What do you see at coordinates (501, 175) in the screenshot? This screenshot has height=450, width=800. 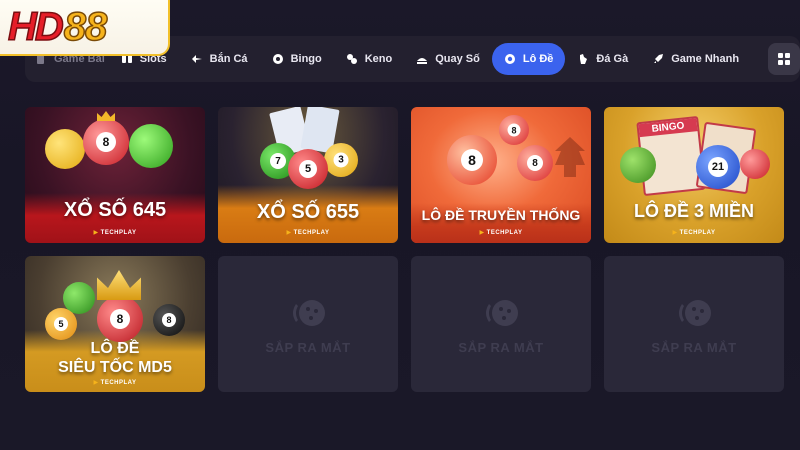 I see `game-card-lo-de-truyen-thong: 8 8 8 LÔ ĐỀ TRUYỀN THỐNG ▶ TECHPLAY` at bounding box center [501, 175].